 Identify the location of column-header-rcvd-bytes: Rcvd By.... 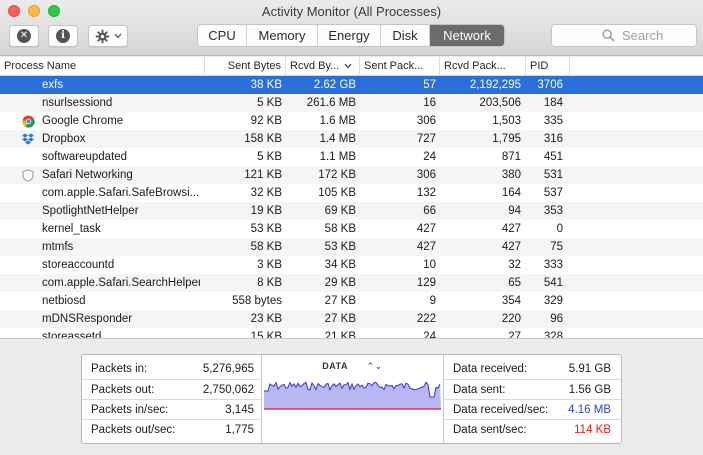
(323, 66).